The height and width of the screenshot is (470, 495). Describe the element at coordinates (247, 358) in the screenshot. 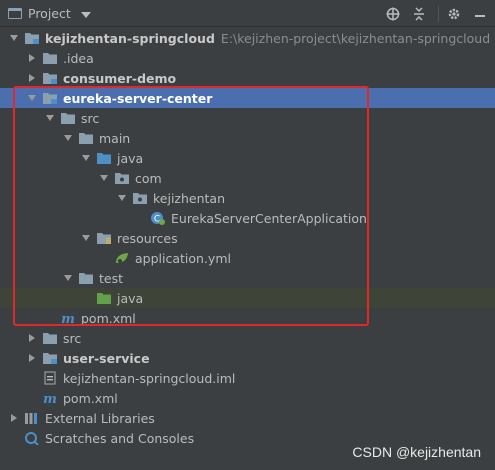

I see `tree-row: user-service` at that location.